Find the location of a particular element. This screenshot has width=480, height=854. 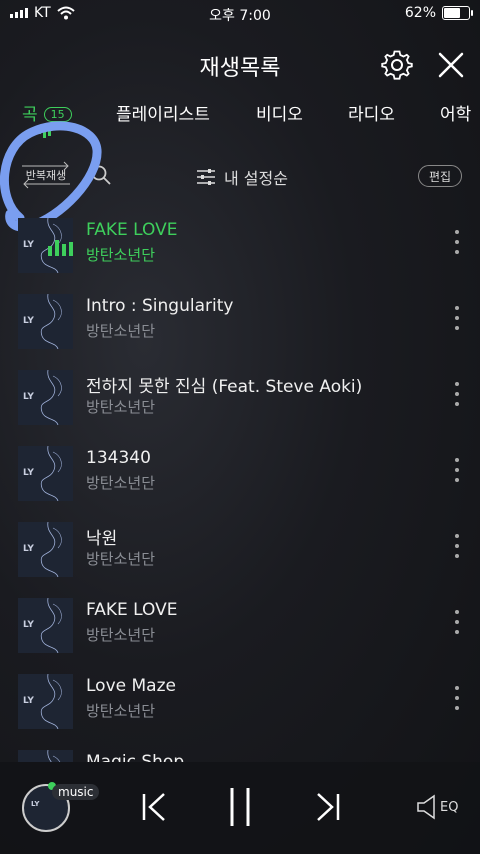

tab-video: 비디오 is located at coordinates (279, 112).